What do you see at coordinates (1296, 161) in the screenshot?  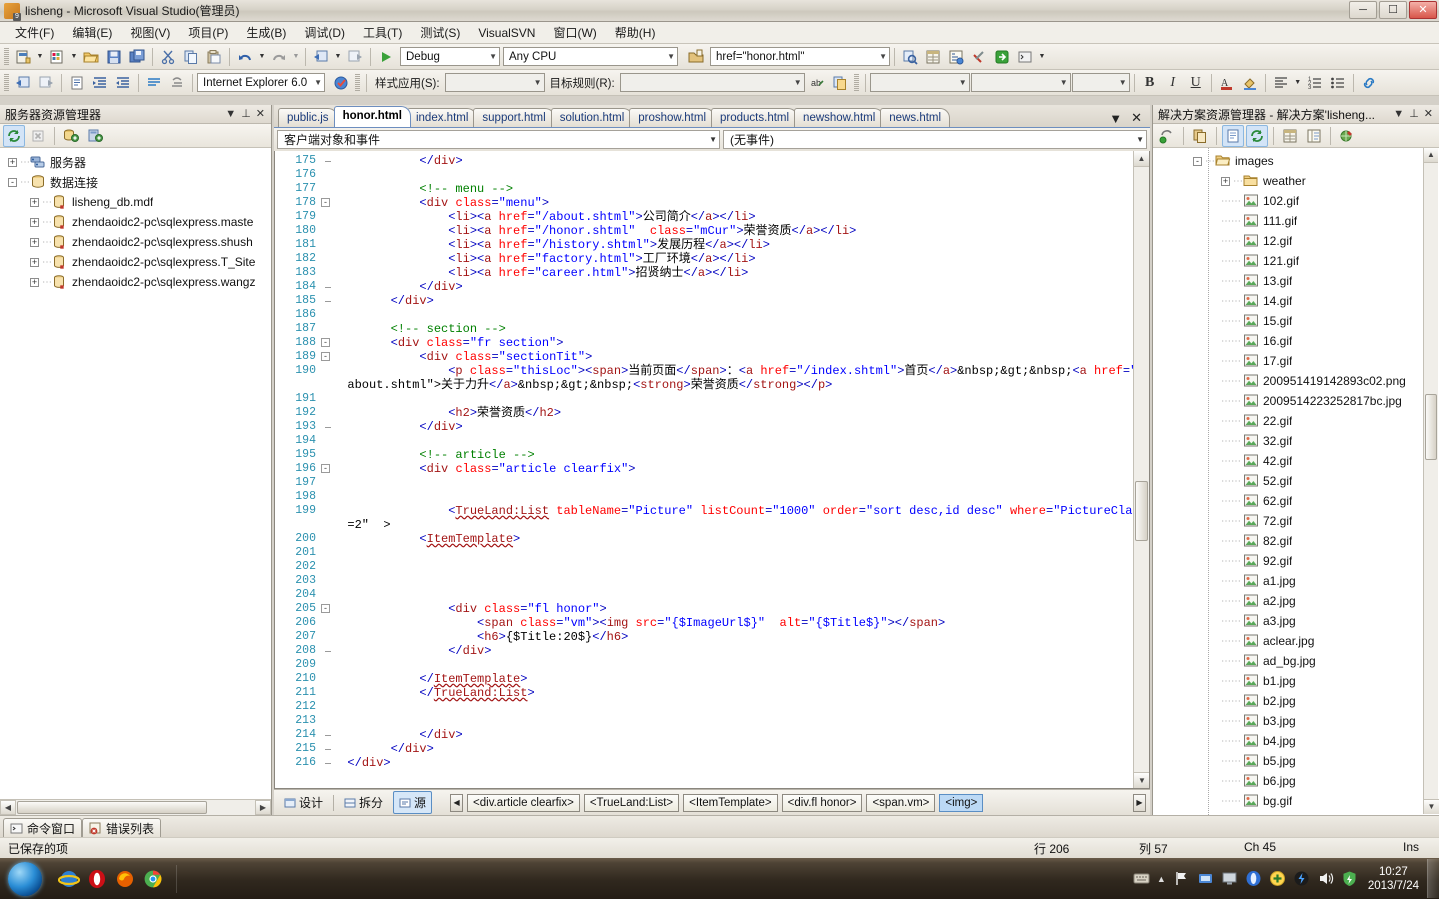 I see `solution-tree-node: - ⋯ images` at bounding box center [1296, 161].